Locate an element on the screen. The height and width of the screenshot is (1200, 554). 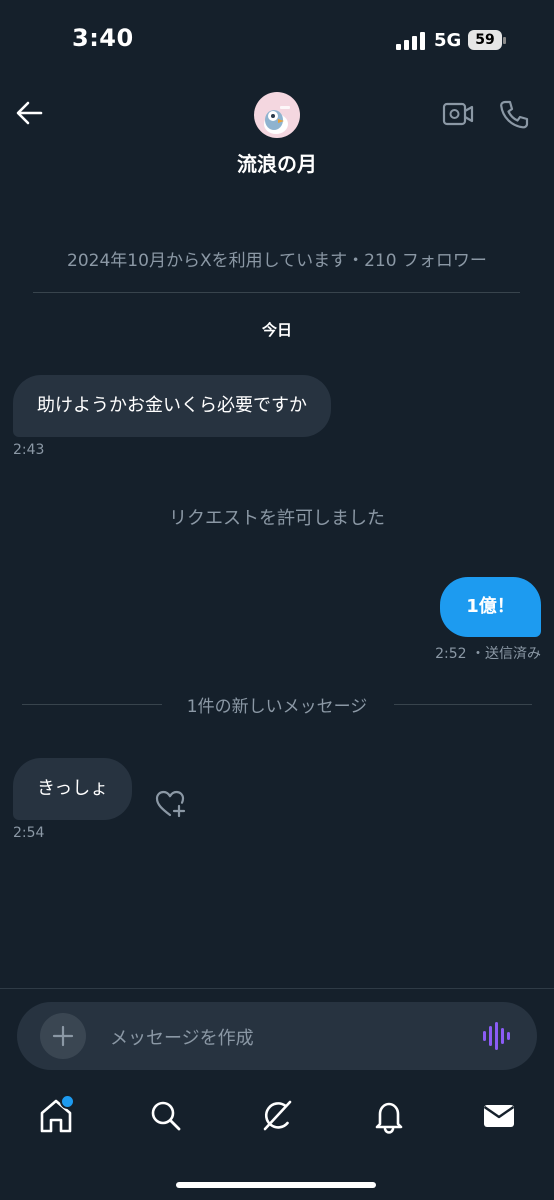
home-notification-dot is located at coordinates (67, 1101).